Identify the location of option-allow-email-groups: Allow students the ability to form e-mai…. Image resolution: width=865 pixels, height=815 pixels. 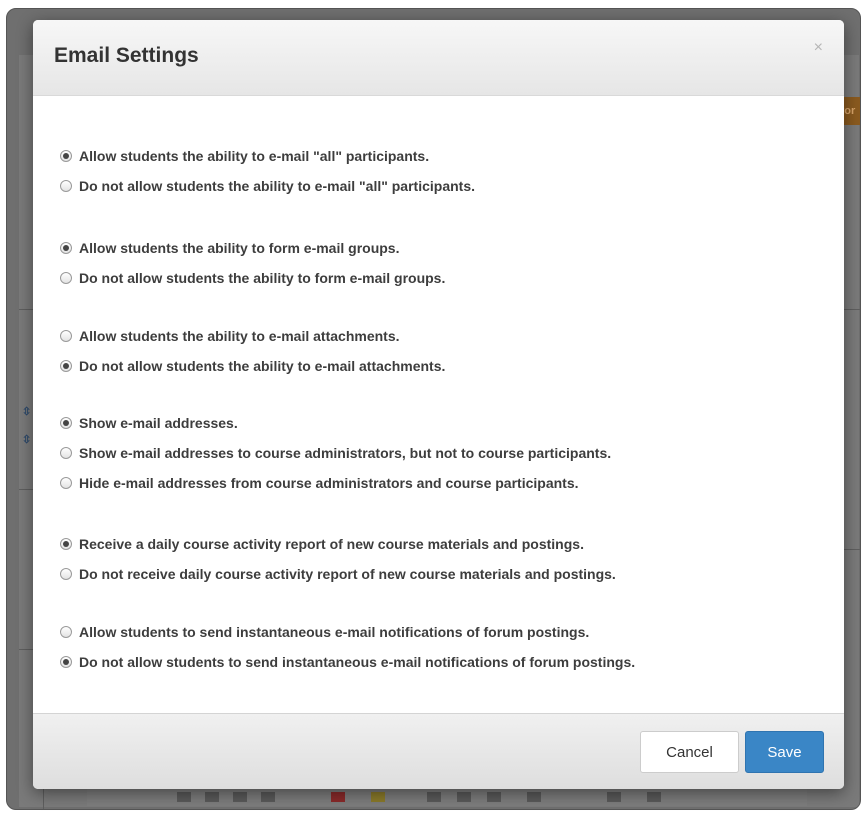
(252, 248).